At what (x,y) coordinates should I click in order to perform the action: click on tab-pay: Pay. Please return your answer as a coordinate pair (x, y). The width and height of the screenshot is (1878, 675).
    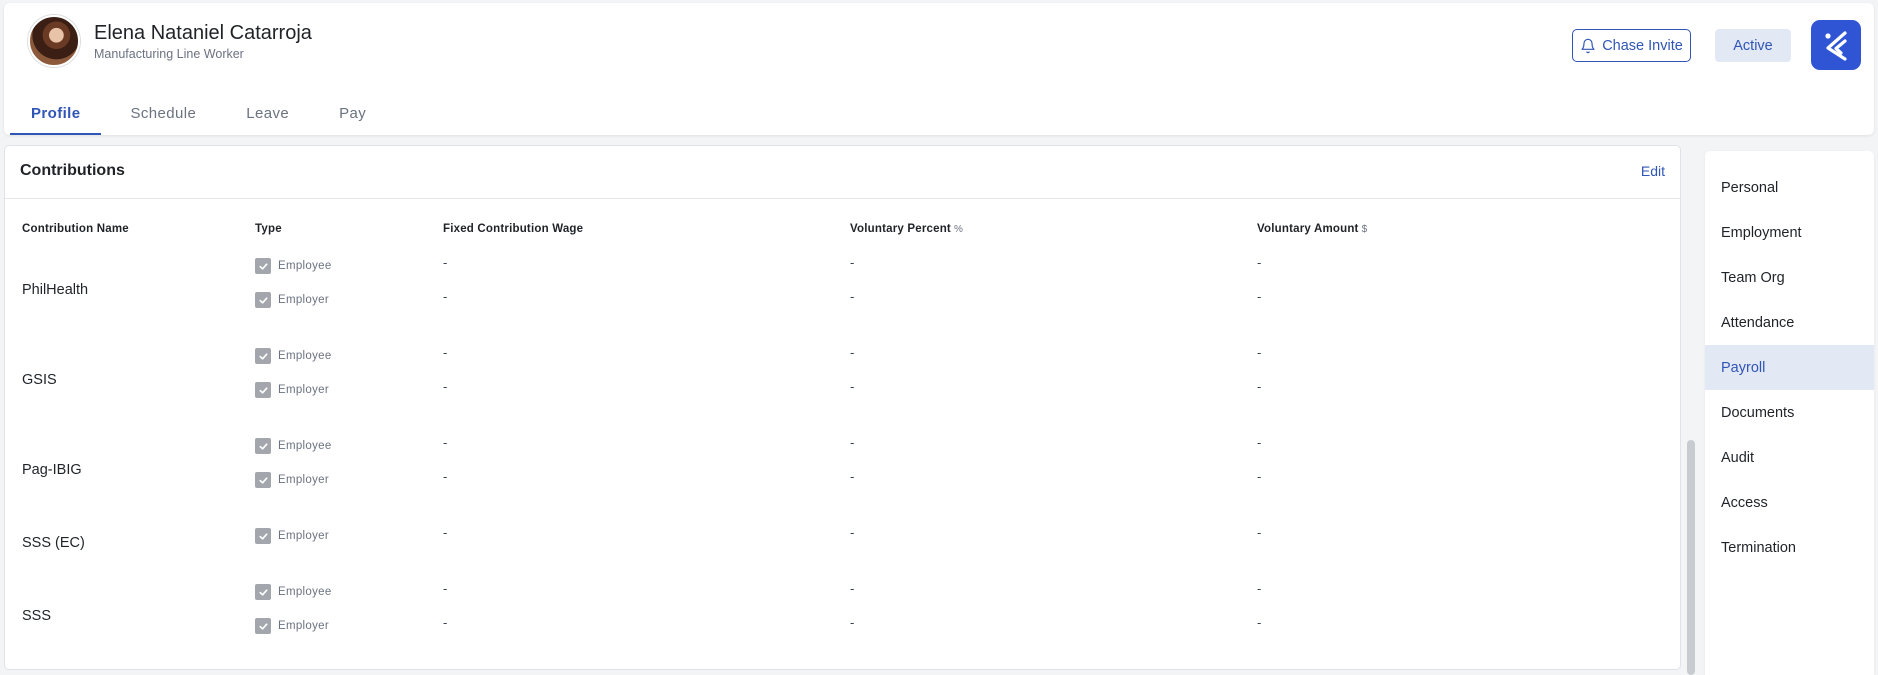
    Looking at the image, I should click on (352, 113).